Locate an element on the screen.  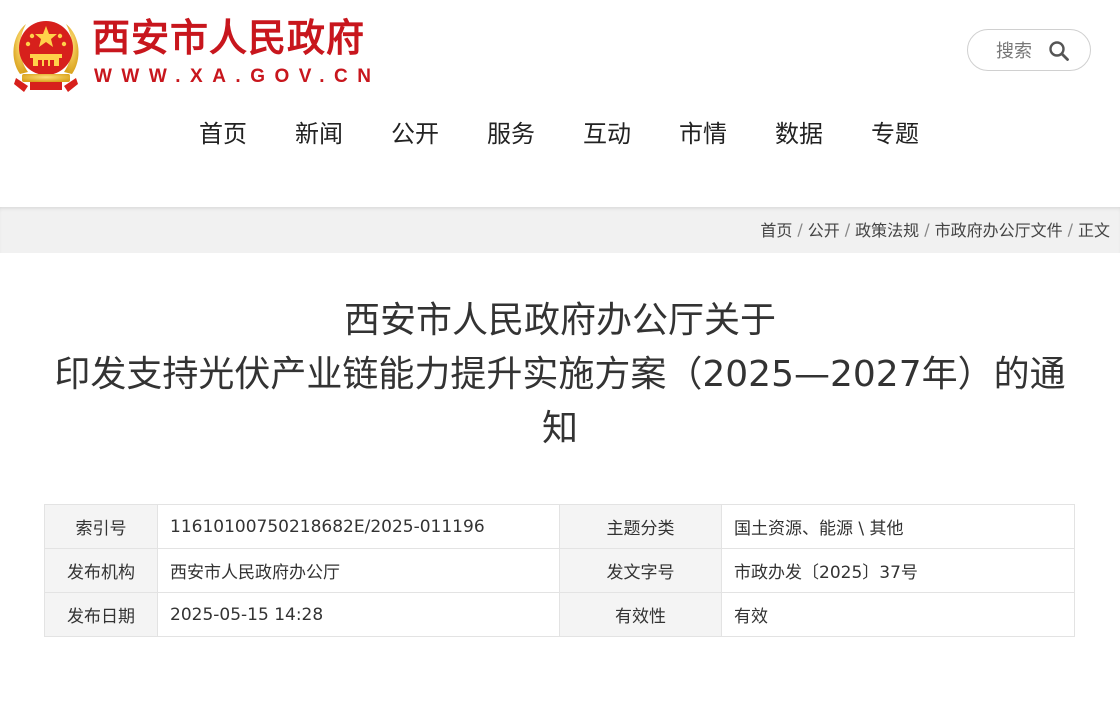
document-title-line: 印发支持光伏产业链能力提升实施方案（2025—2027年）的通 is located at coordinates (560, 374).